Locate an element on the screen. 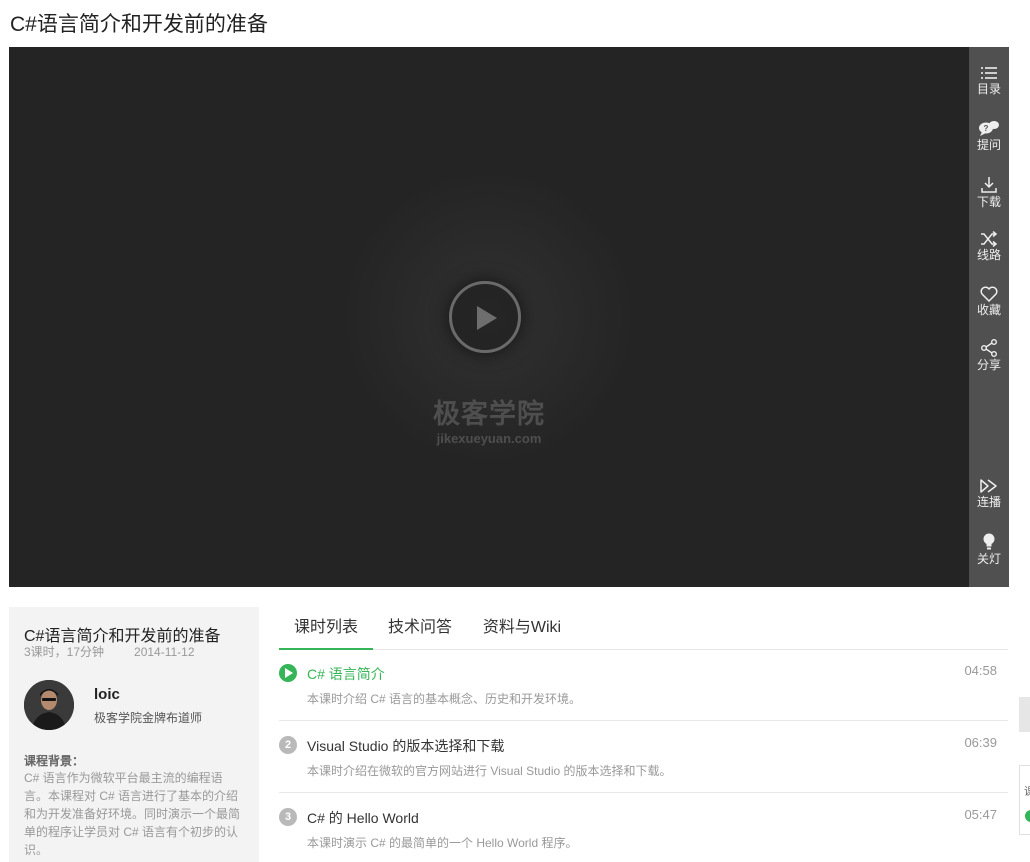 Image resolution: width=1030 pixels, height=862 pixels. course-meta: 3课时，17分钟 2014-11-12 is located at coordinates (109, 651).